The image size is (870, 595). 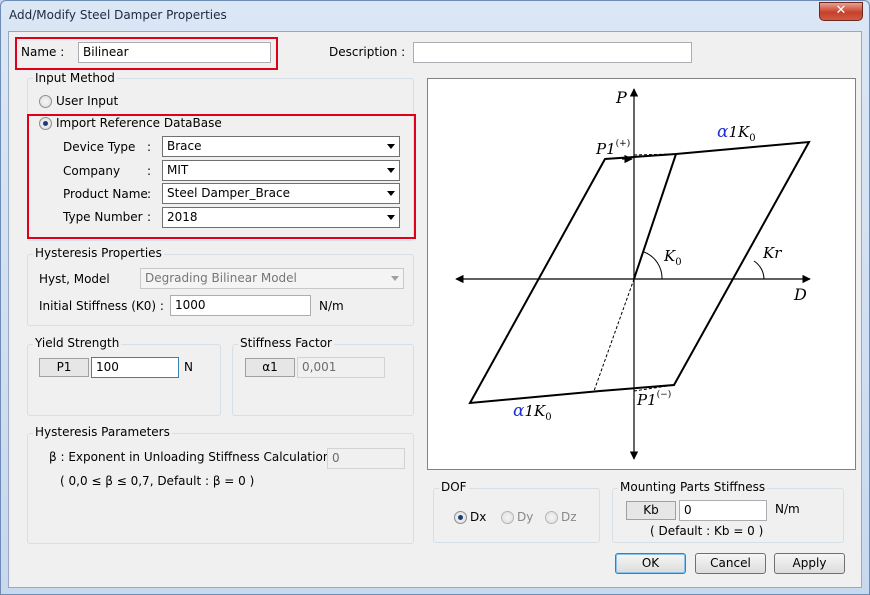 I want to click on hyst-model-select: Degrading Bilinear Model, so click(x=272, y=278).